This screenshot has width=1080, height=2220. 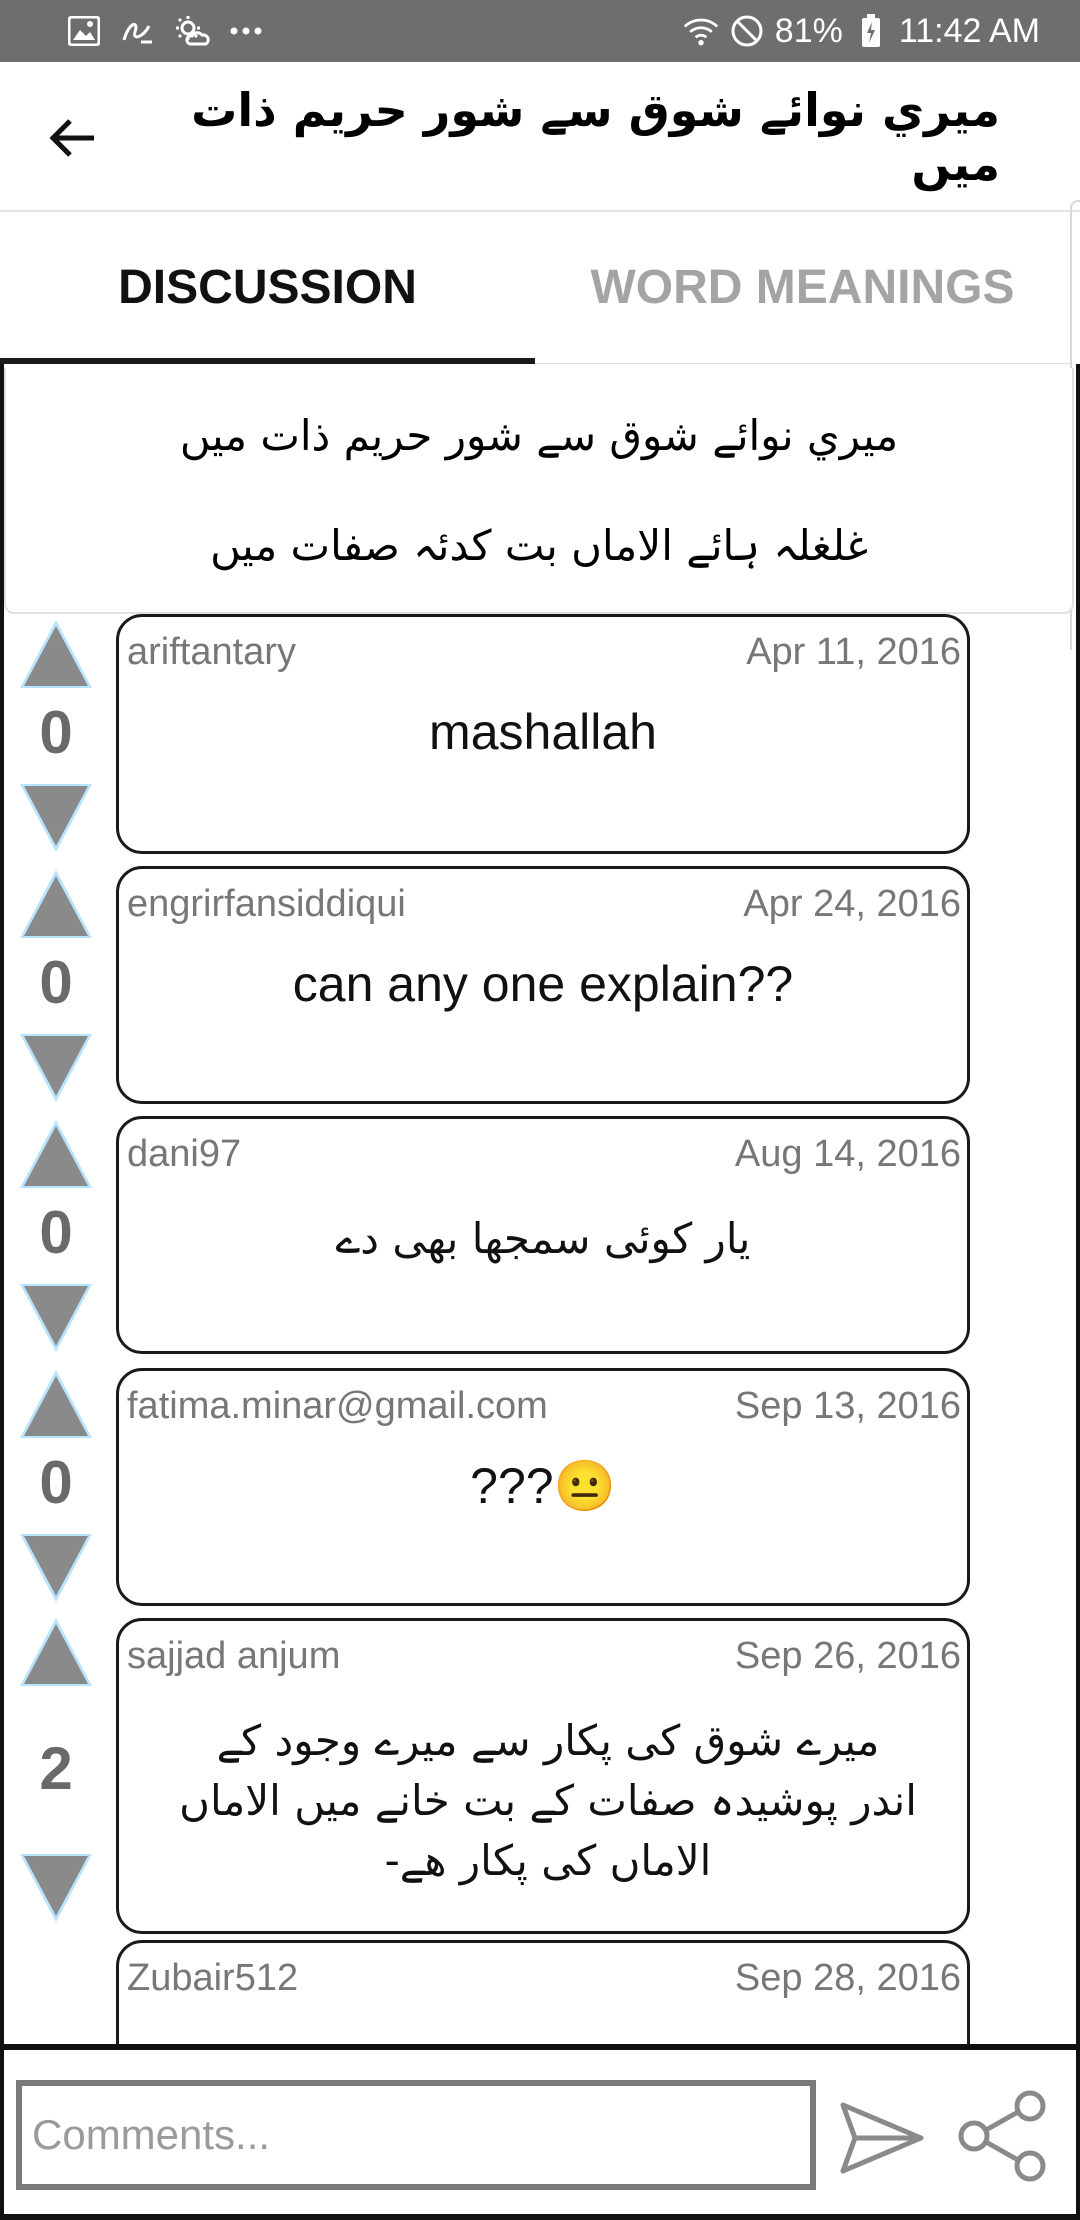 I want to click on verse-line-1: ميري نوائے شوق سے شور حريم ذات ميں, so click(x=539, y=435).